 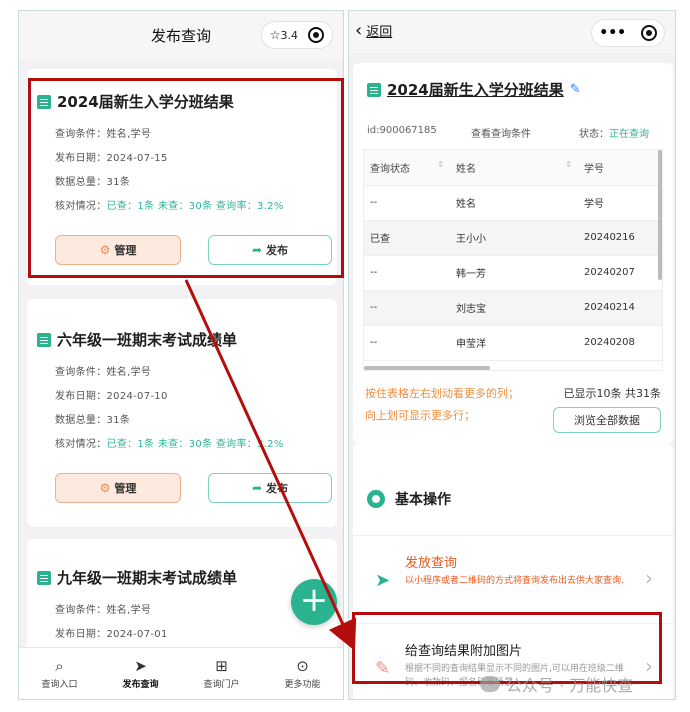 I want to click on watermark: 公众号 · 万能快查, so click(x=556, y=684).